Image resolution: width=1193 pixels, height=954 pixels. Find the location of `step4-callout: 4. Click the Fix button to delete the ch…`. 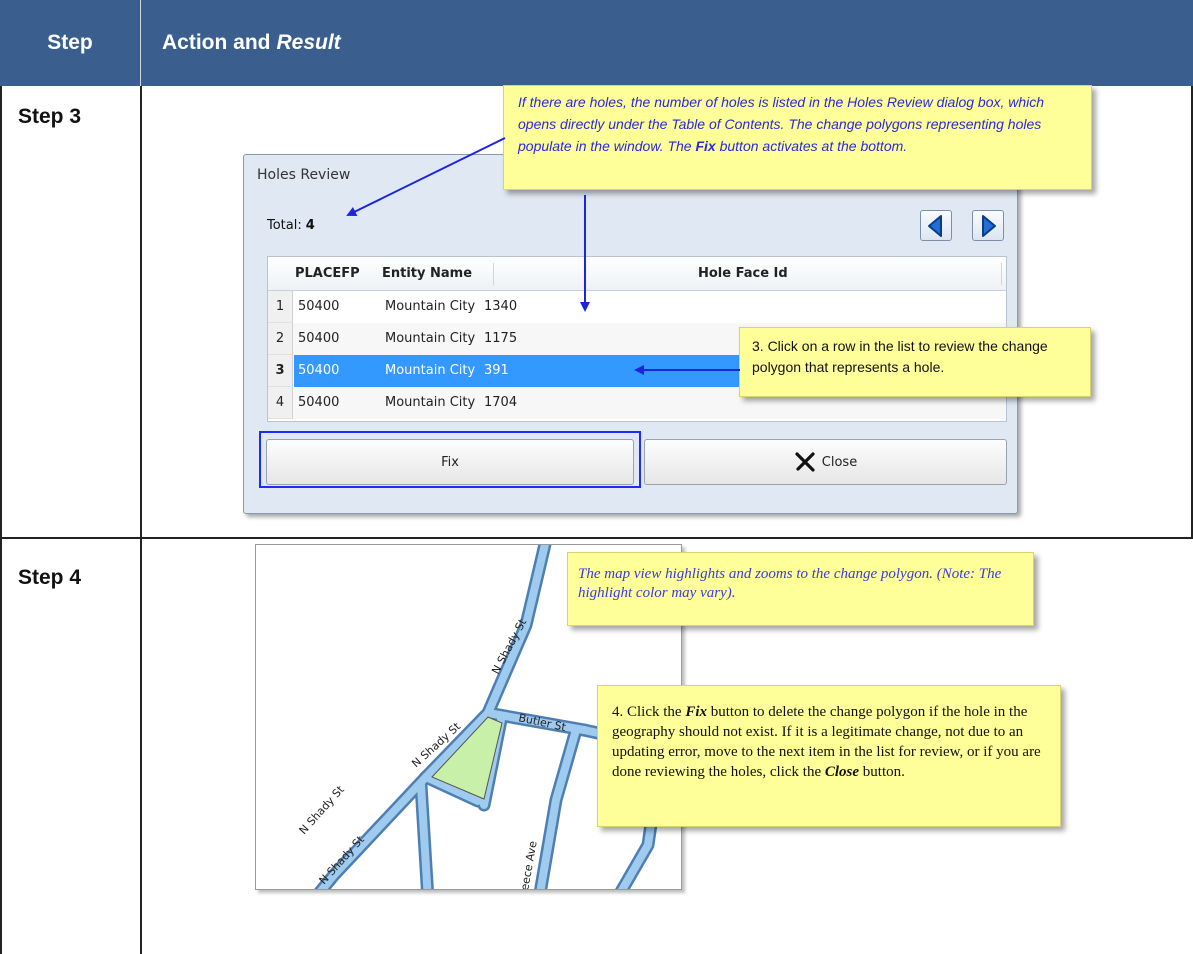

step4-callout: 4. Click the Fix button to delete the ch… is located at coordinates (829, 756).